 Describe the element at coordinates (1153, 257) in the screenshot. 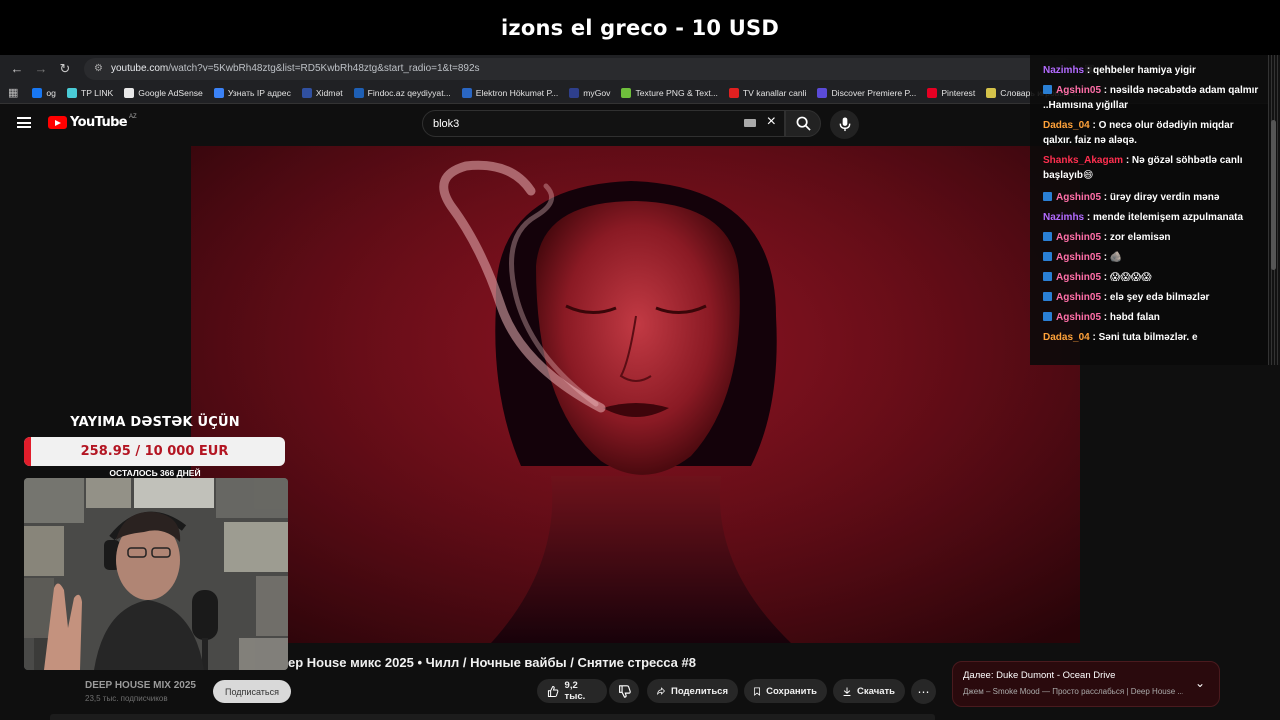

I see `chat-message: Agshin05 : 🪨` at that location.